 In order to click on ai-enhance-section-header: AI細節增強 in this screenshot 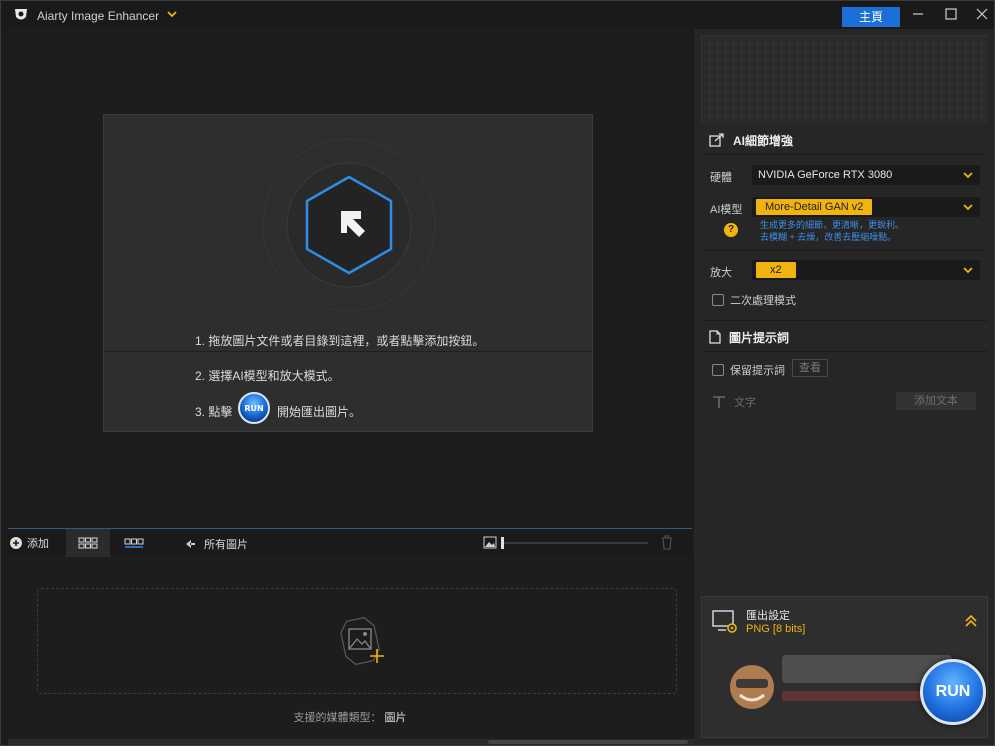, I will do `click(844, 140)`.